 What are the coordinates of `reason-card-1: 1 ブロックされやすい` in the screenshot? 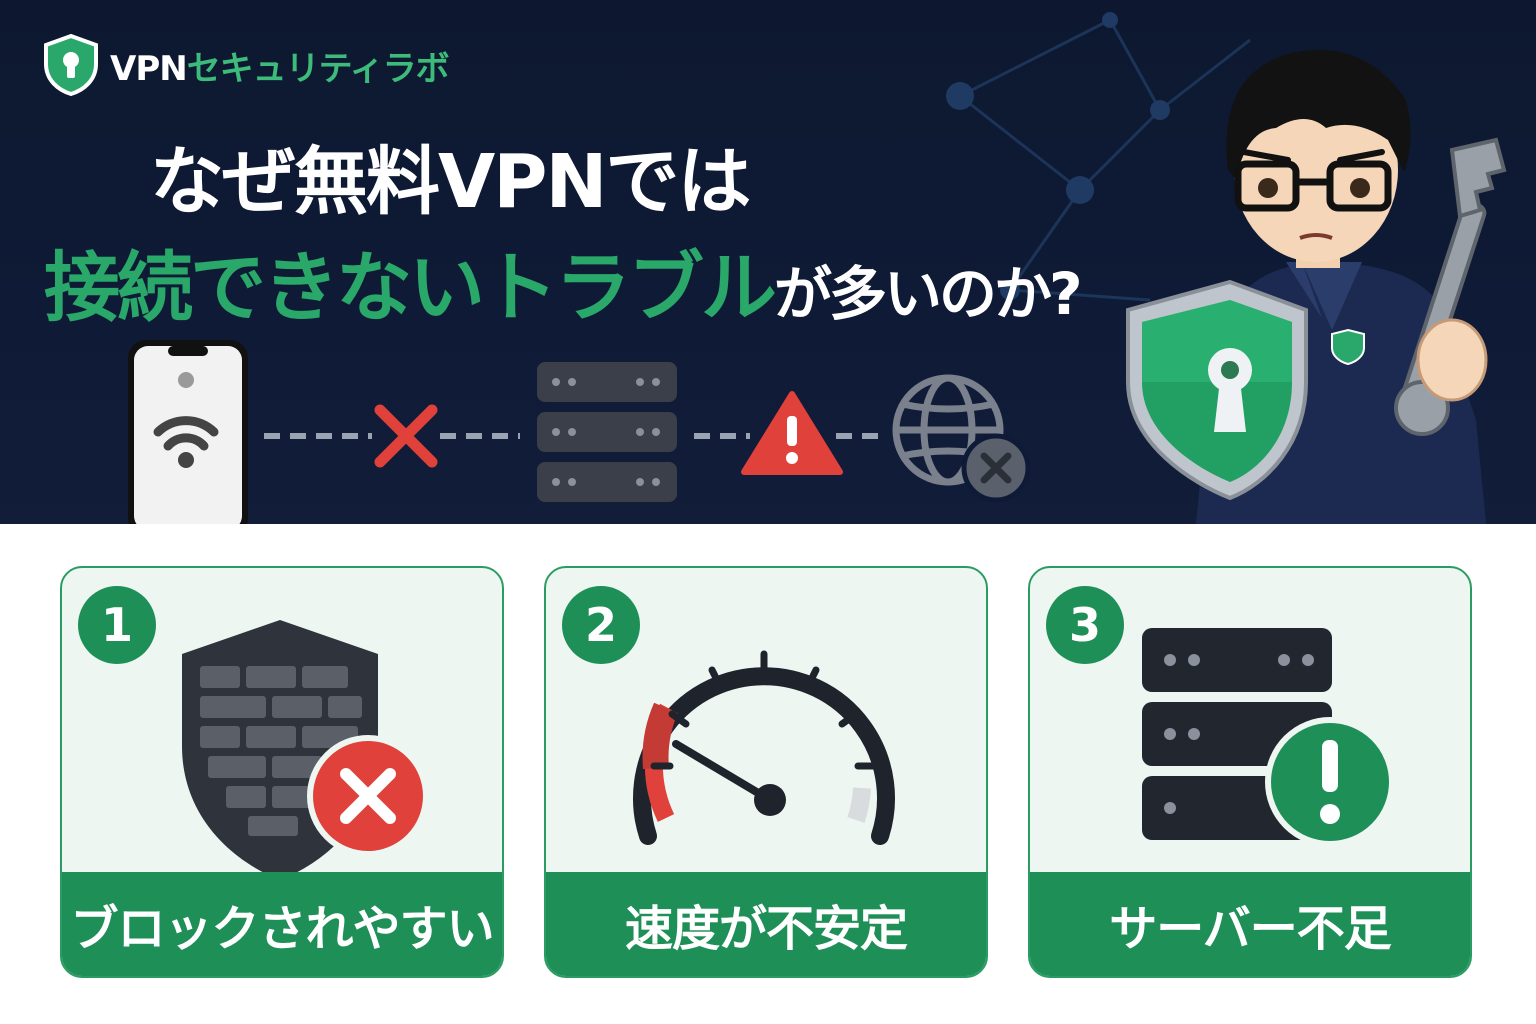 It's located at (282, 772).